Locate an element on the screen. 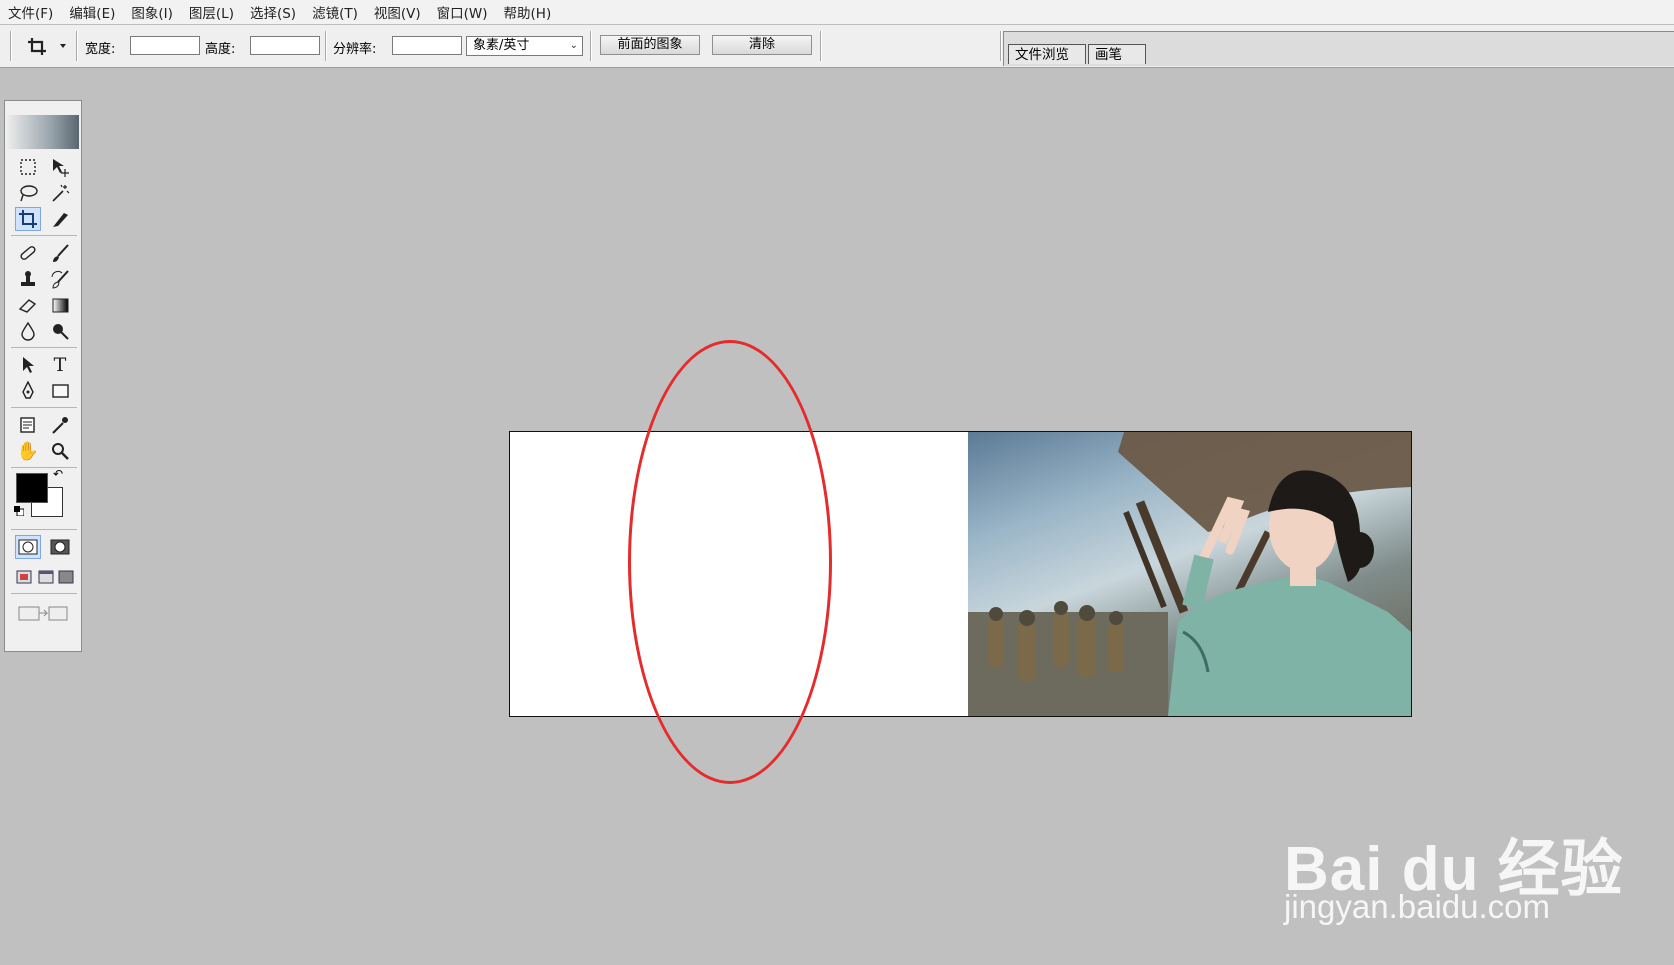  dodge-tool-icon is located at coordinates (60, 331).